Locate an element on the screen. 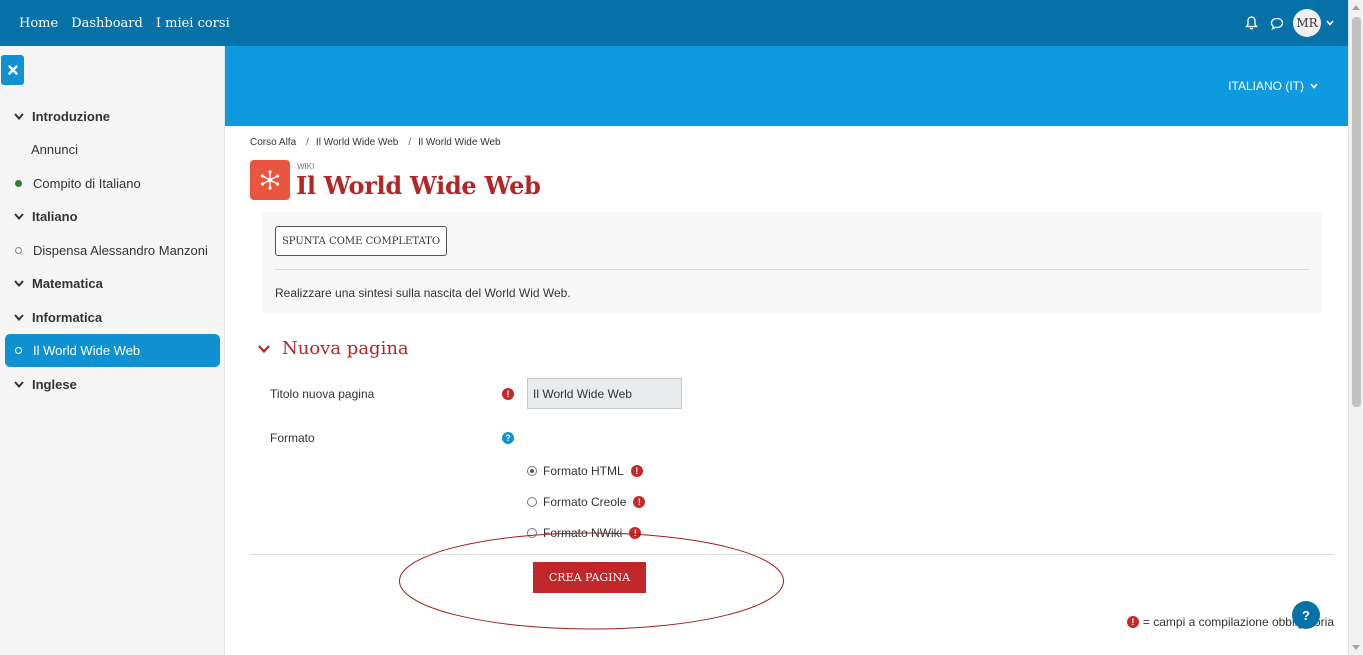 This screenshot has height=655, width=1363. sidebar-section-introduzione: Introduzione is located at coordinates (112, 116).